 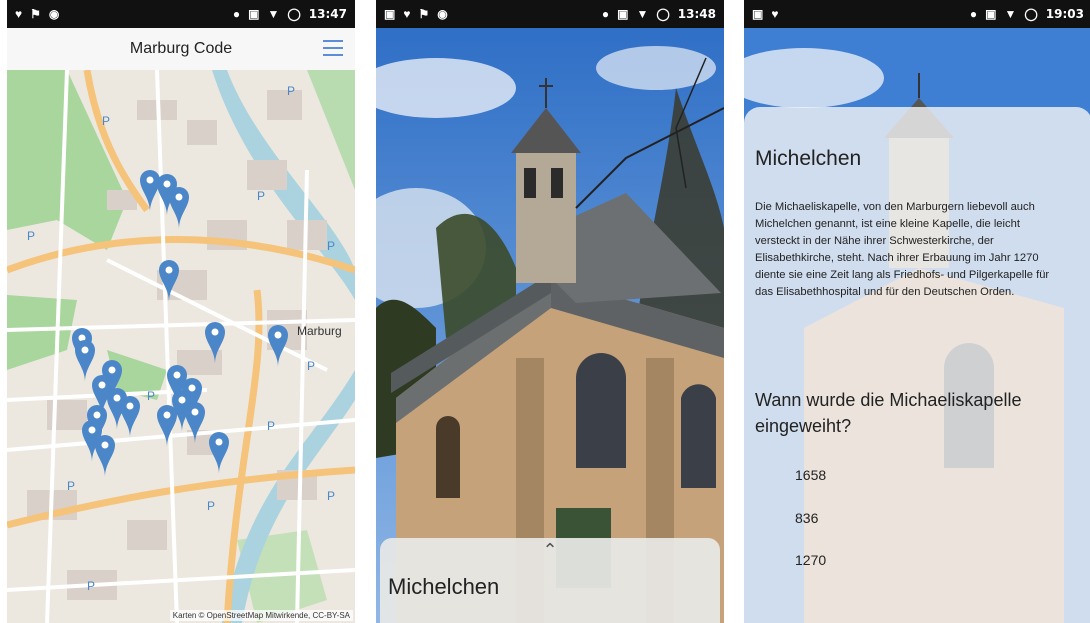 I want to click on status-bar: ▣ ♥ ⚑ ◉ ● ▣ ▼ ◯ 13:48, so click(x=550, y=14).